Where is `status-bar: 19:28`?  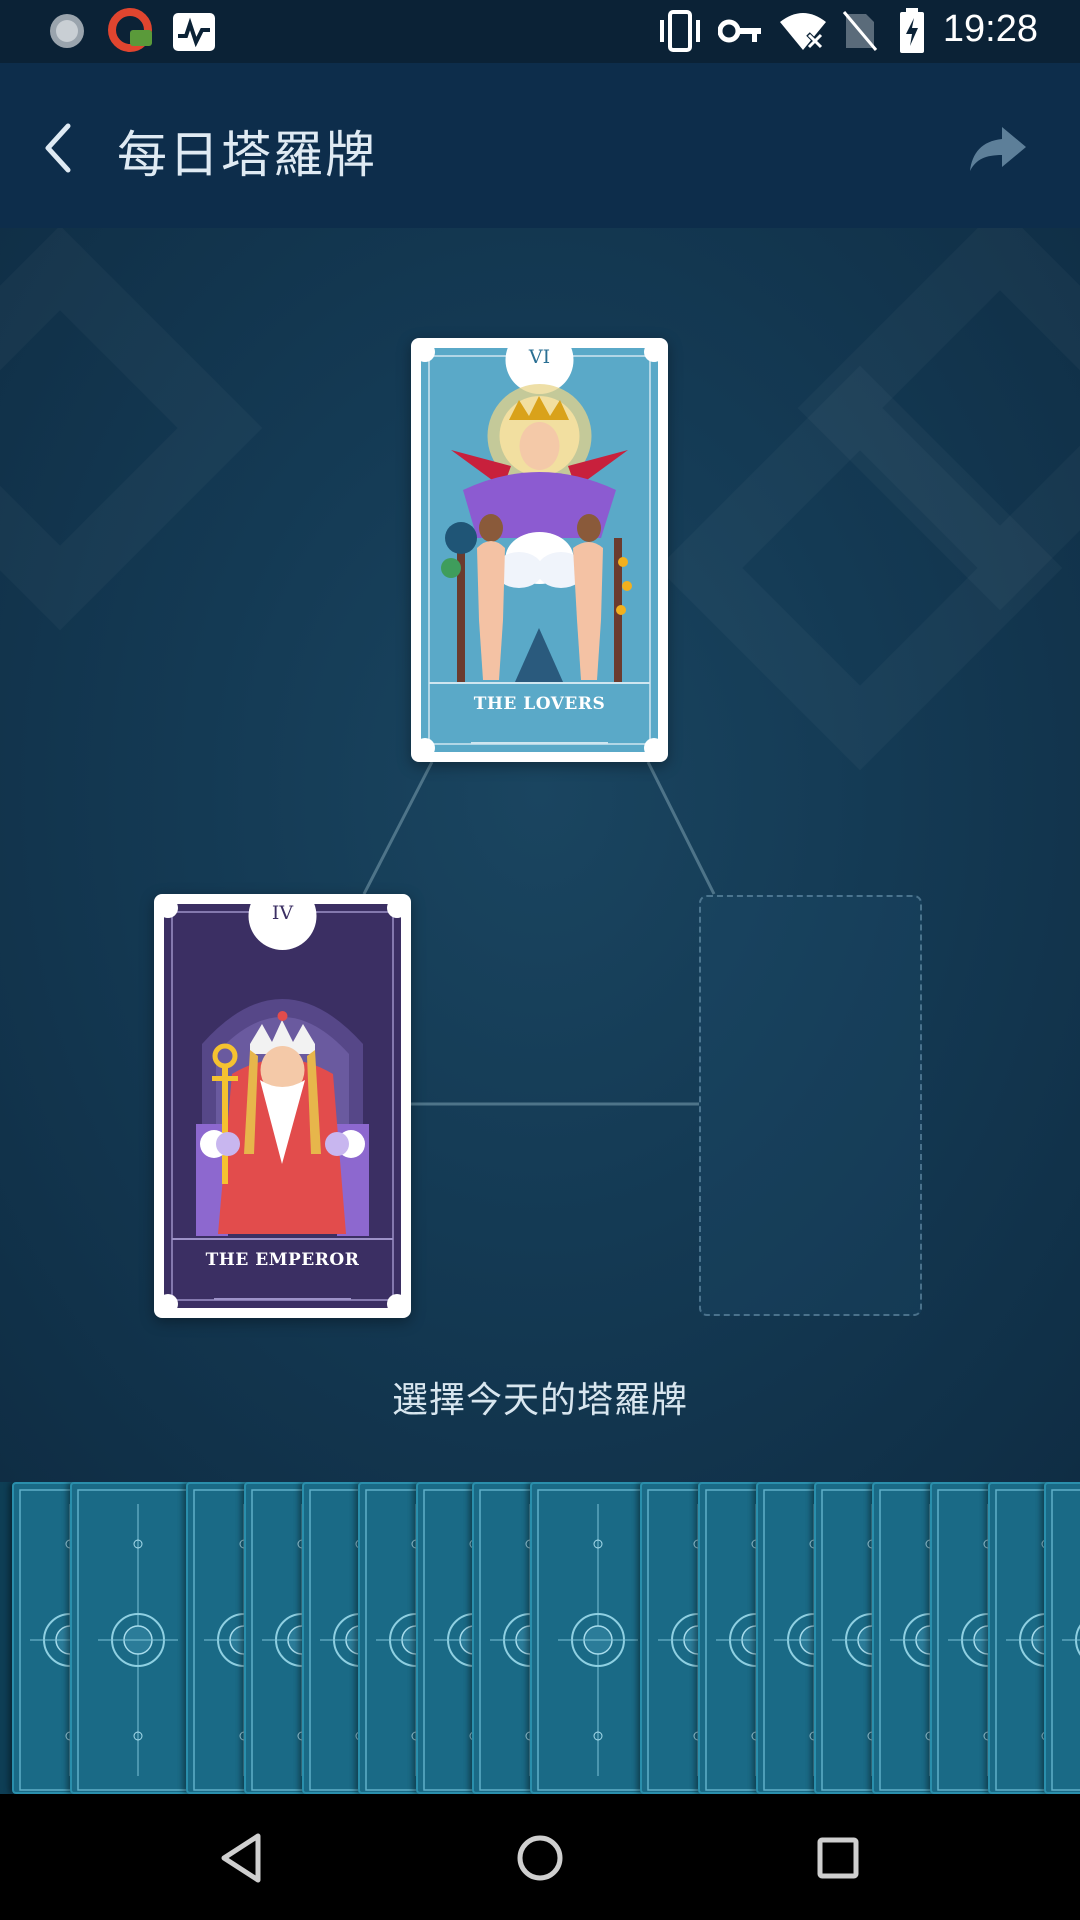 status-bar: 19:28 is located at coordinates (540, 31).